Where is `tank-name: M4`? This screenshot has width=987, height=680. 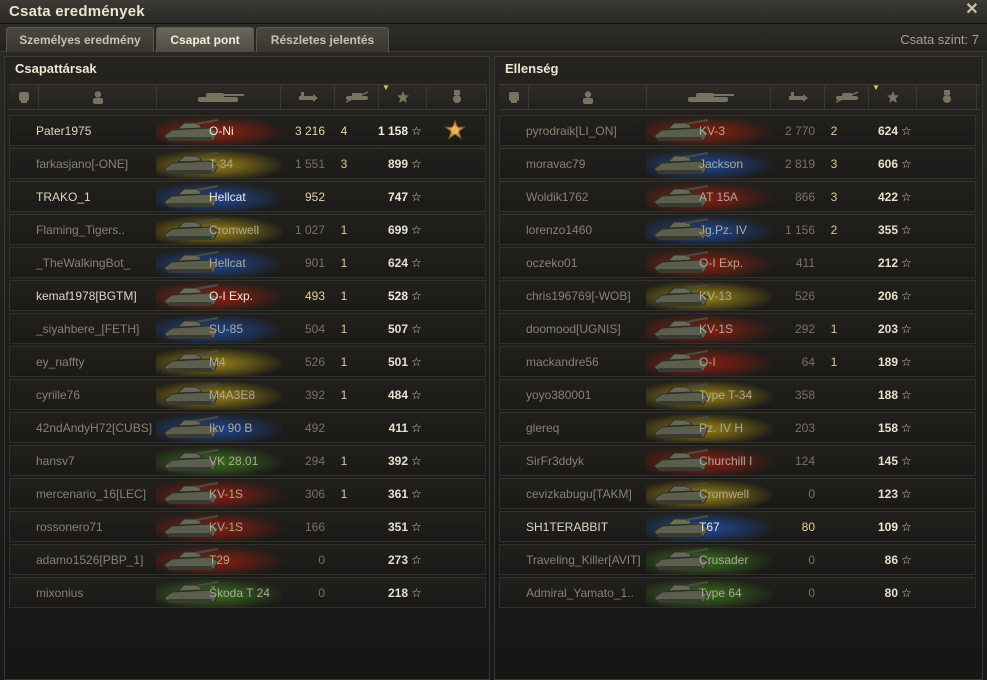
tank-name: M4 is located at coordinates (217, 362).